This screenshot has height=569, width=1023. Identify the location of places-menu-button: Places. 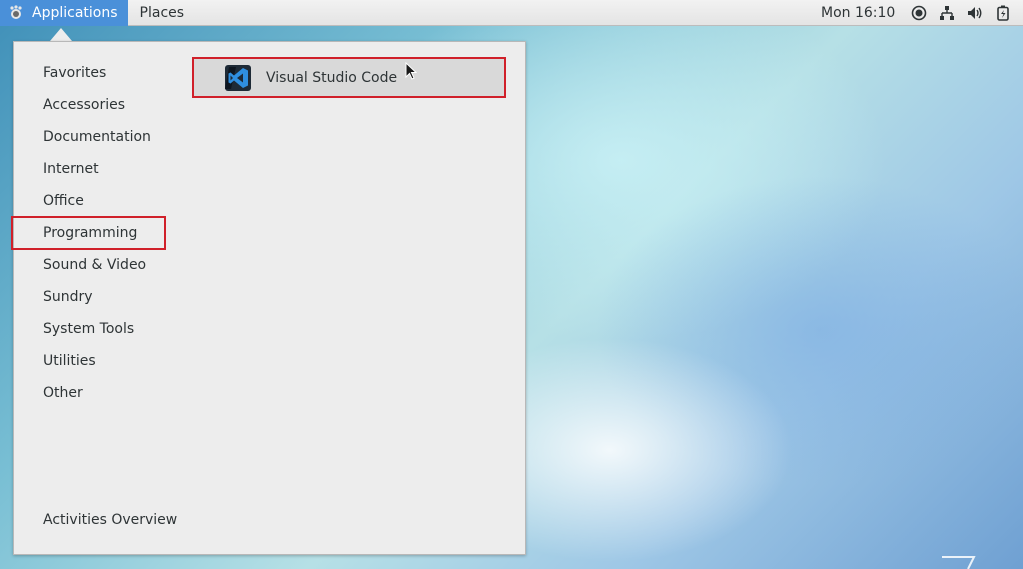
(162, 13).